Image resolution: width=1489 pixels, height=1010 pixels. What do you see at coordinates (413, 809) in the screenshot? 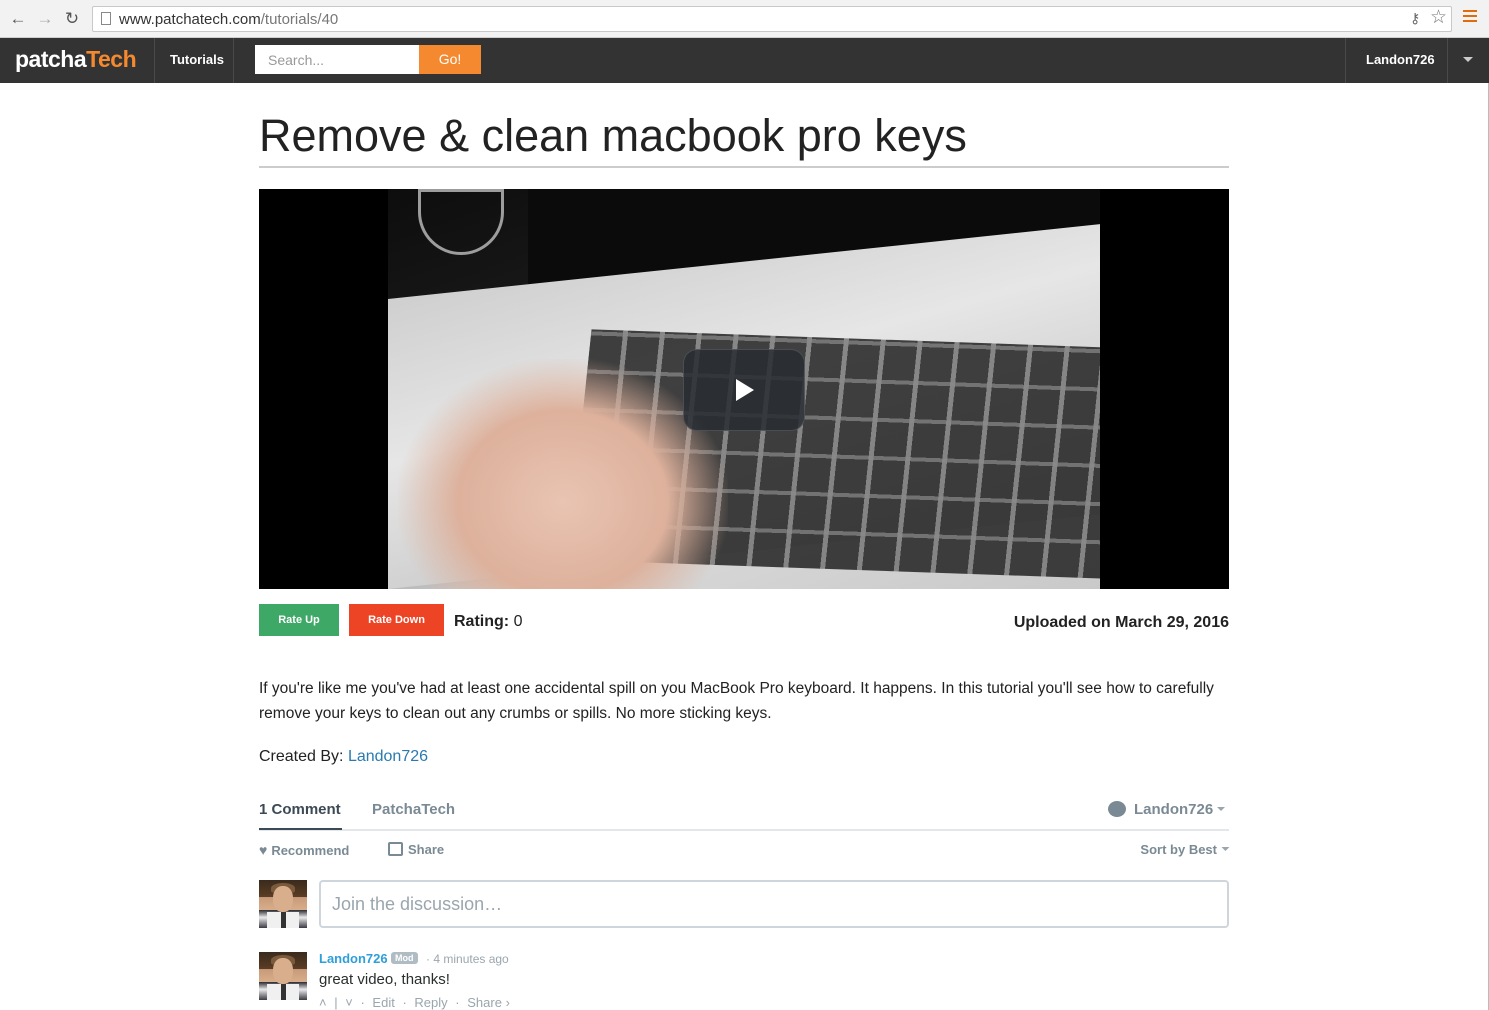
I see `tab-community: PatchaTech` at bounding box center [413, 809].